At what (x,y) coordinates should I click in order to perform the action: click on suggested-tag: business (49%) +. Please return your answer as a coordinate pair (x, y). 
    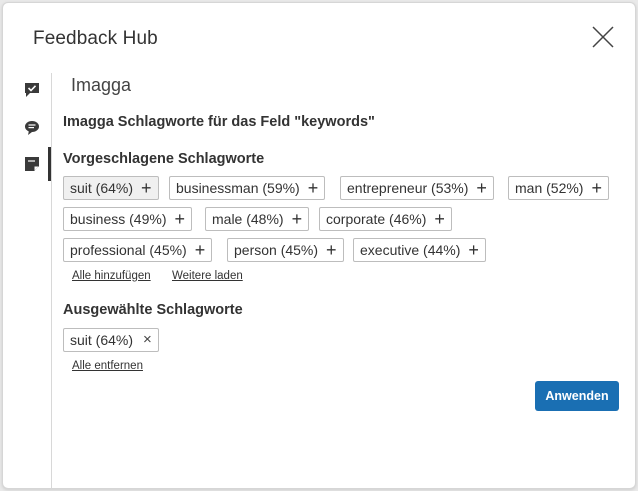
    Looking at the image, I should click on (128, 219).